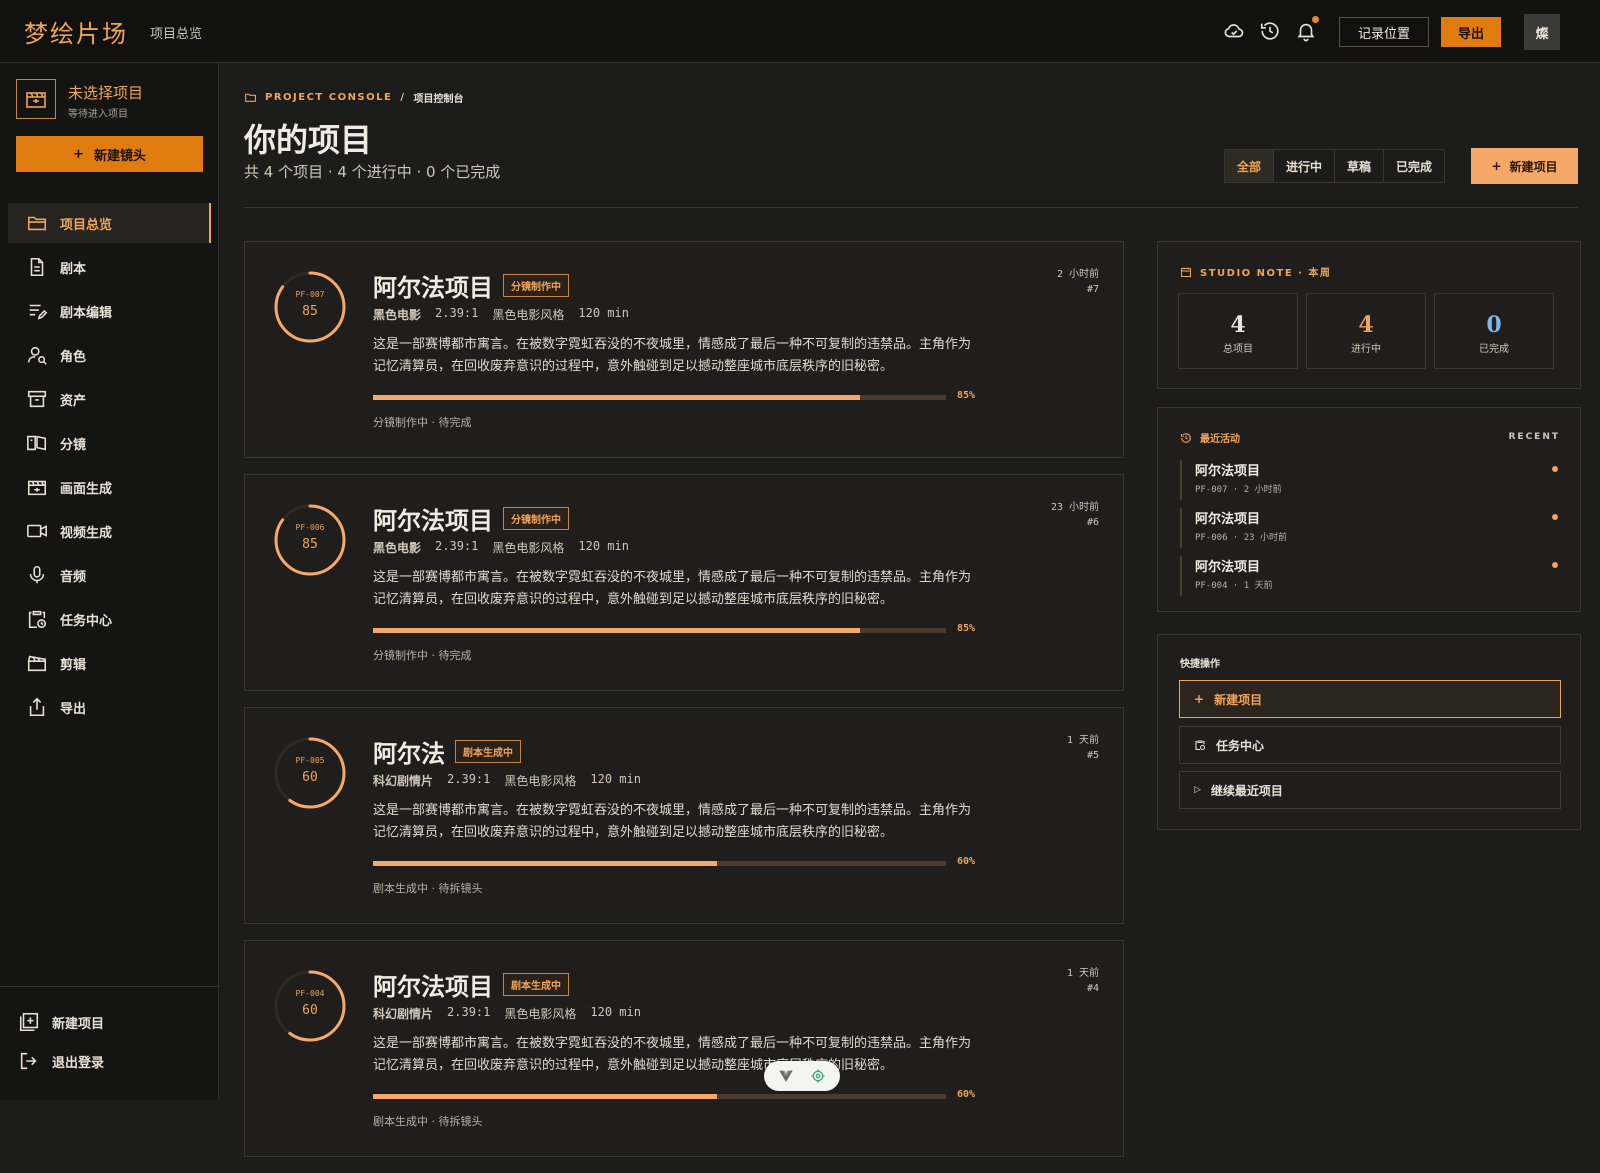 Image resolution: width=1600 pixels, height=1173 pixels. Describe the element at coordinates (397, 548) in the screenshot. I see `project-genre: 黑色电影` at that location.